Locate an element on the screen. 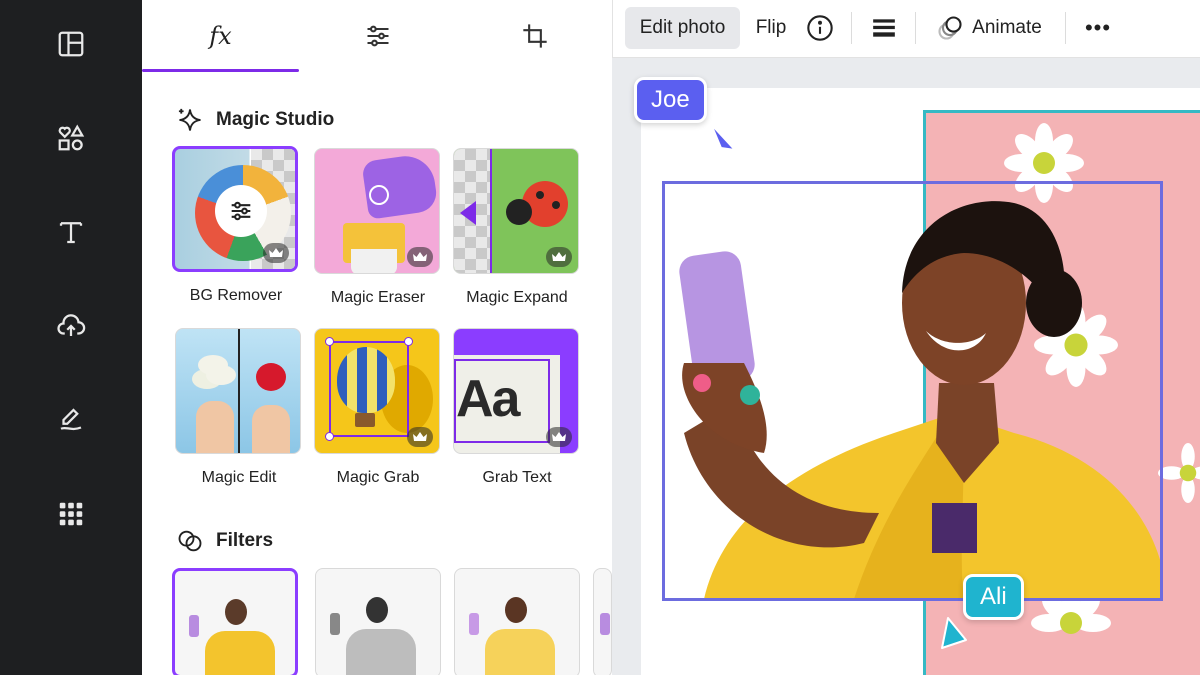 The width and height of the screenshot is (1200, 675). magic-edit-thumbnail is located at coordinates (238, 391).